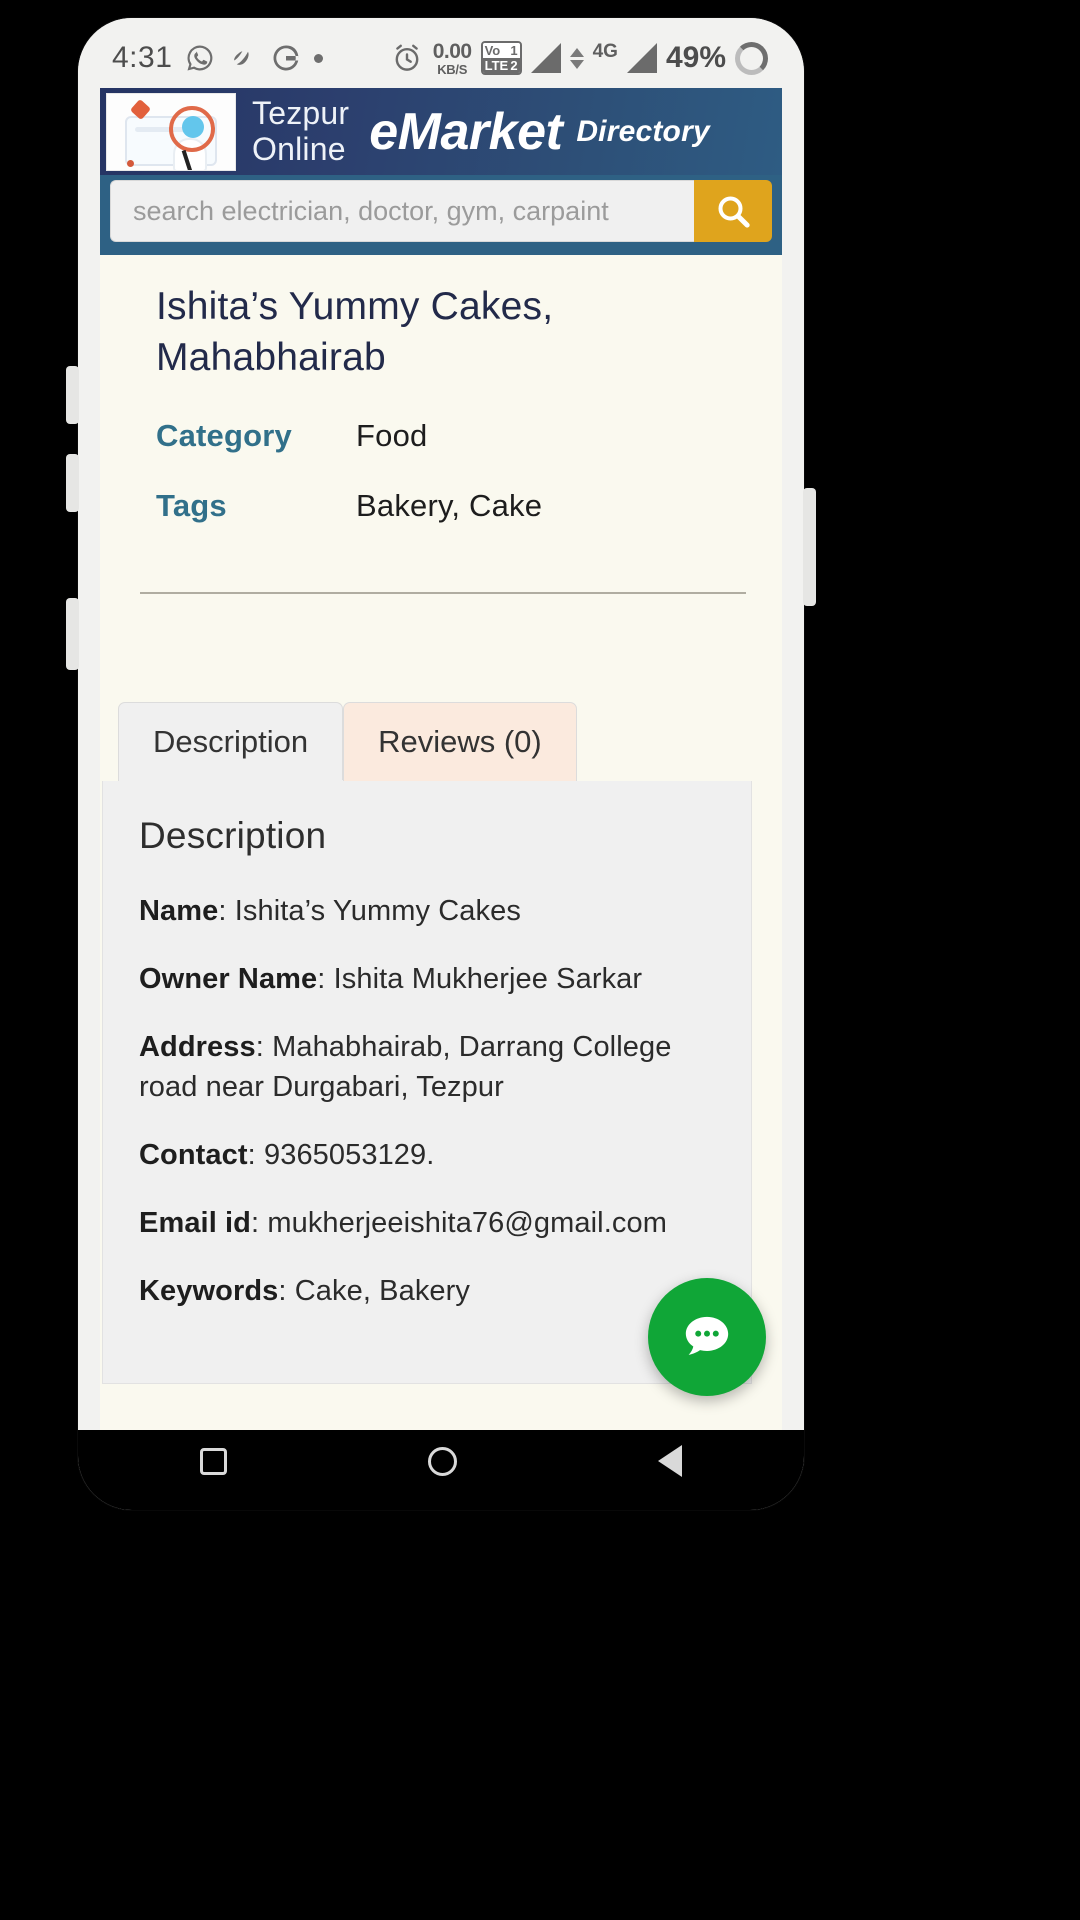 This screenshot has height=1920, width=1080. I want to click on tab-reviews: Reviews (0), so click(460, 741).